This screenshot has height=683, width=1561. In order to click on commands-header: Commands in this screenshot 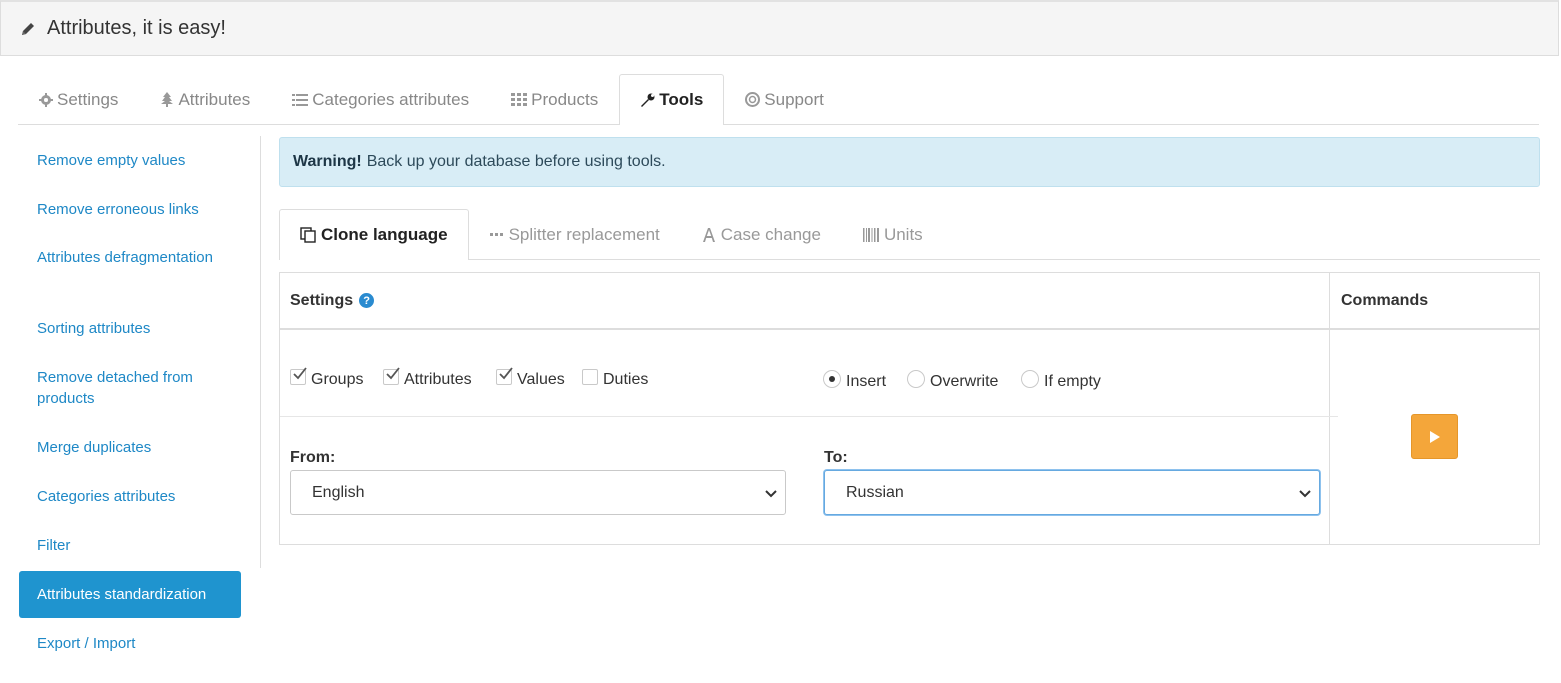, I will do `click(1435, 301)`.